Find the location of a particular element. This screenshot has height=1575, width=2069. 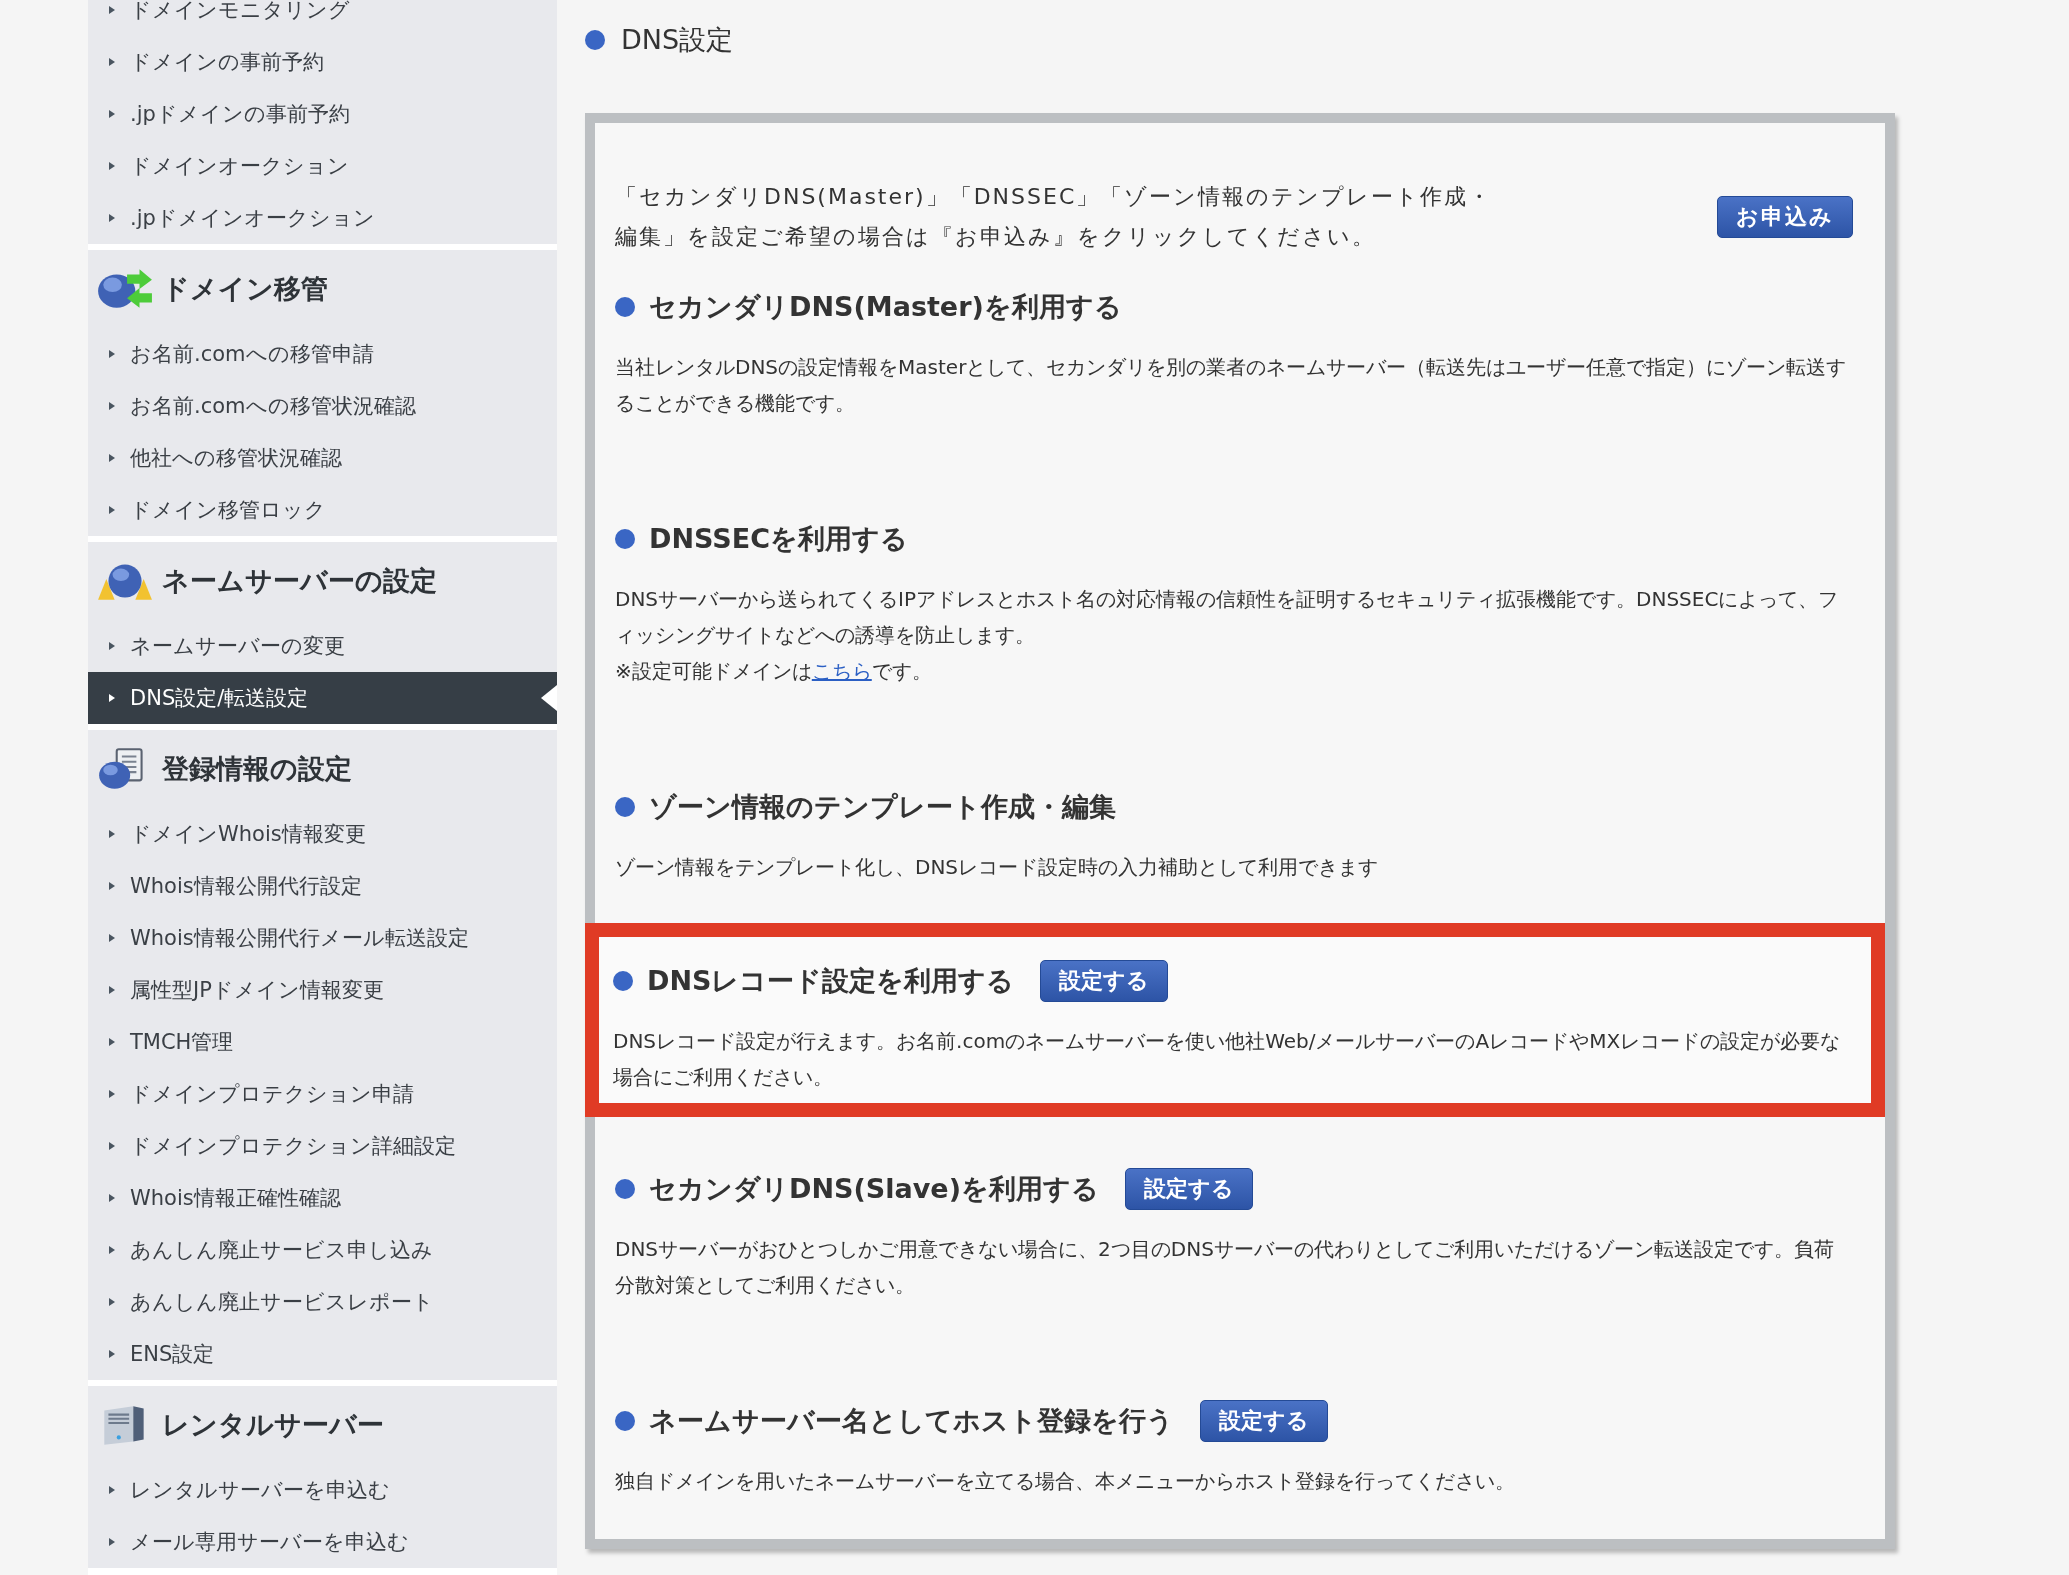

sidebar-item: あんしん廃止サービス申し込み is located at coordinates (322, 1250).